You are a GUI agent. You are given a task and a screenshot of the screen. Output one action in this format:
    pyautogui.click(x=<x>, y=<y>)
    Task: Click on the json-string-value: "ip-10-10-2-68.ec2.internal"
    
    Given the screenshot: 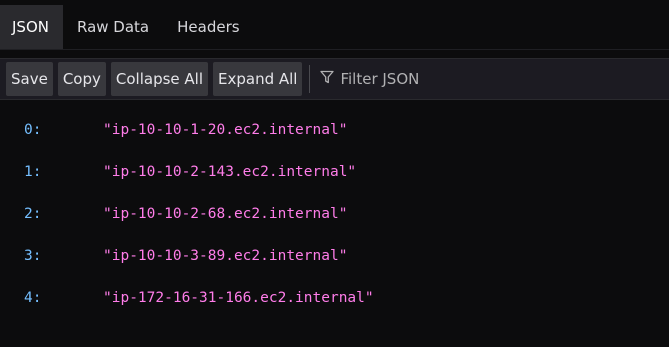 What is the action you would take?
    pyautogui.click(x=225, y=214)
    